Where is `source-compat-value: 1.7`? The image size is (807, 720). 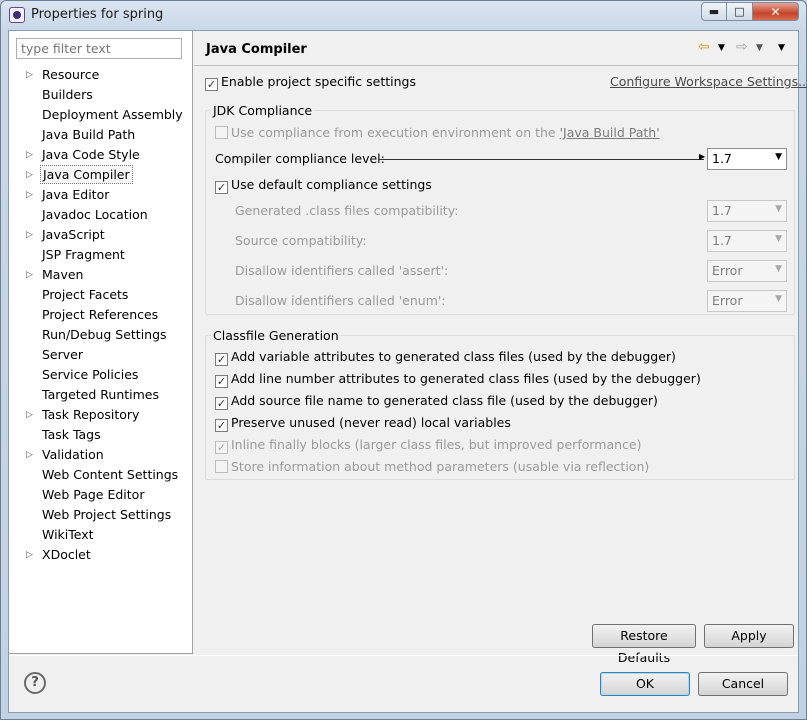 source-compat-value: 1.7 is located at coordinates (722, 240).